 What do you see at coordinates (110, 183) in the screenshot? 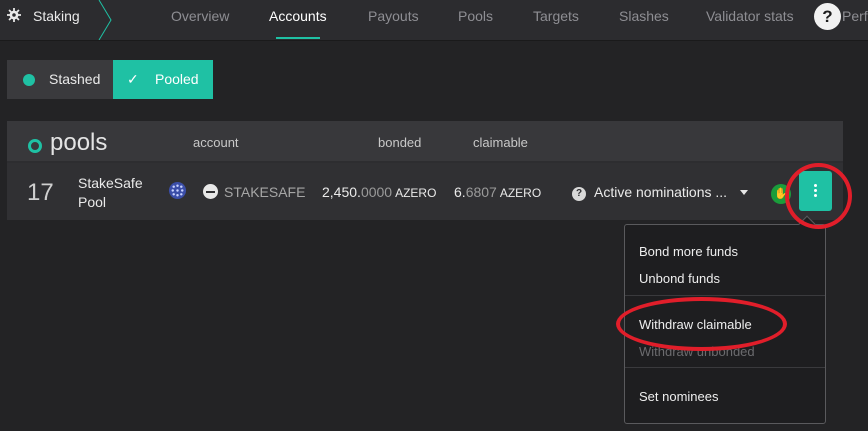
I see `pool-name-line1: StakeSafe` at bounding box center [110, 183].